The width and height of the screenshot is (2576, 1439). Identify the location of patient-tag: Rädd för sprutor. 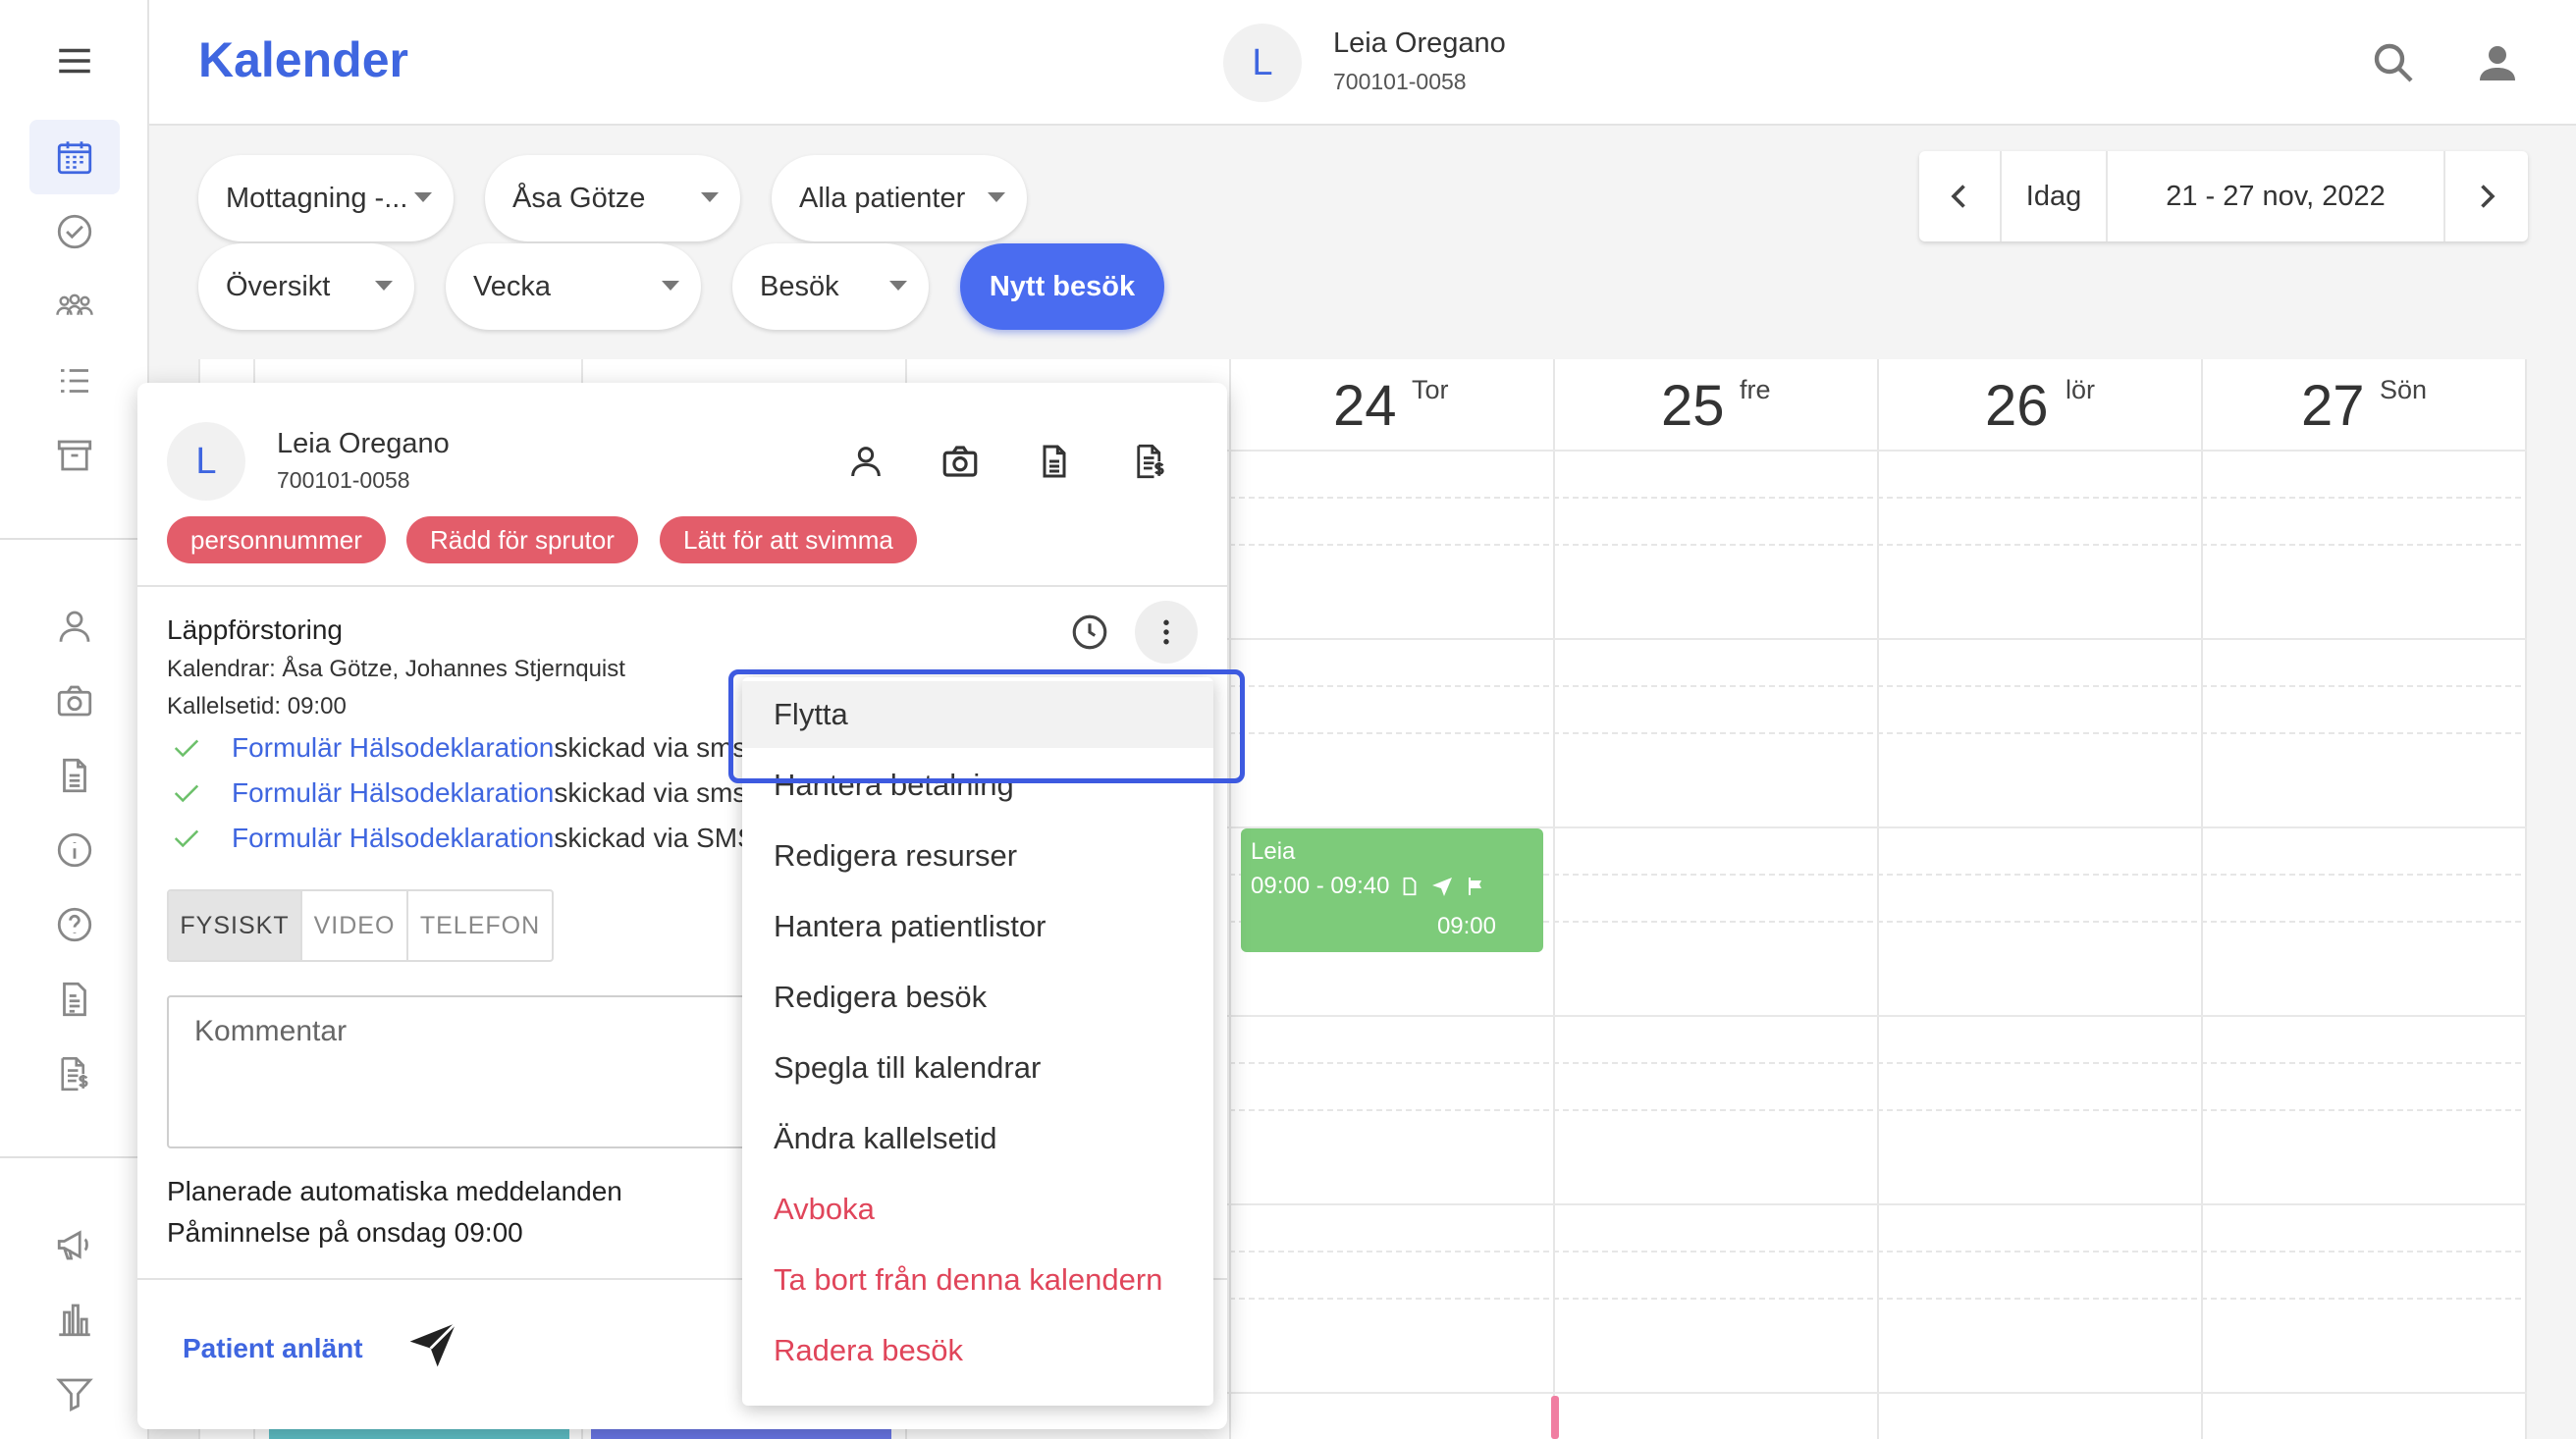
(522, 539).